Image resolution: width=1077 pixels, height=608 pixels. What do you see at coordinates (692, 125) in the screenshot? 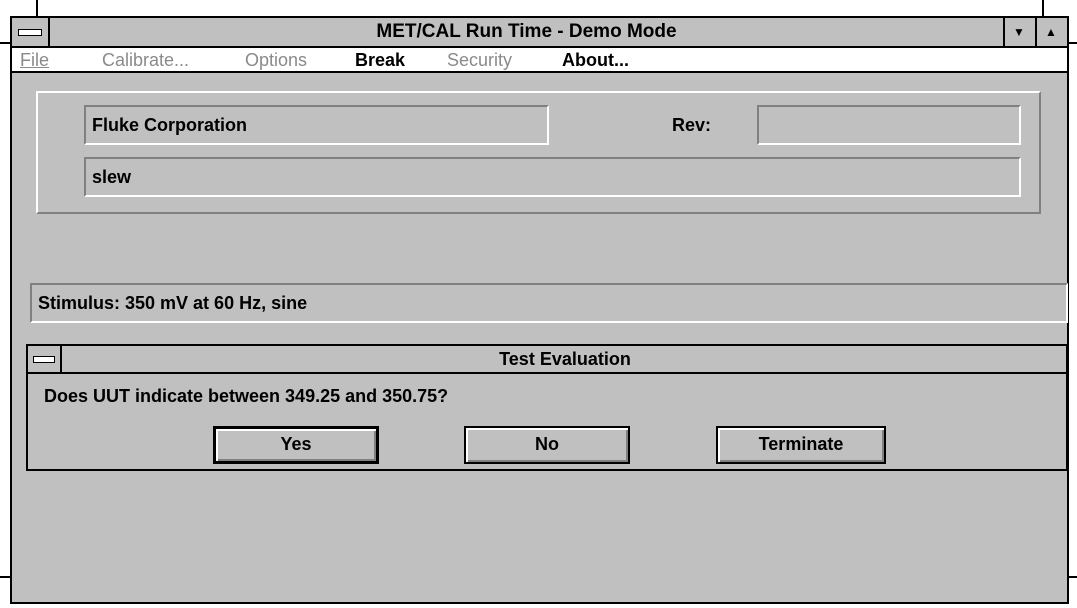
I see `rev-label: Rev:` at bounding box center [692, 125].